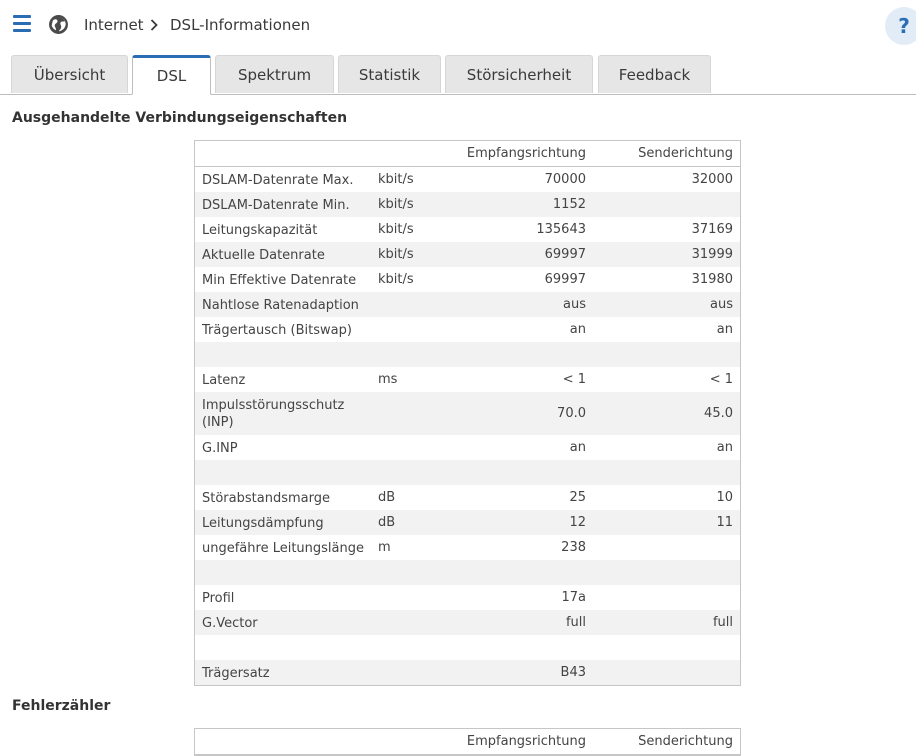  What do you see at coordinates (58, 24) in the screenshot?
I see `globe-icon` at bounding box center [58, 24].